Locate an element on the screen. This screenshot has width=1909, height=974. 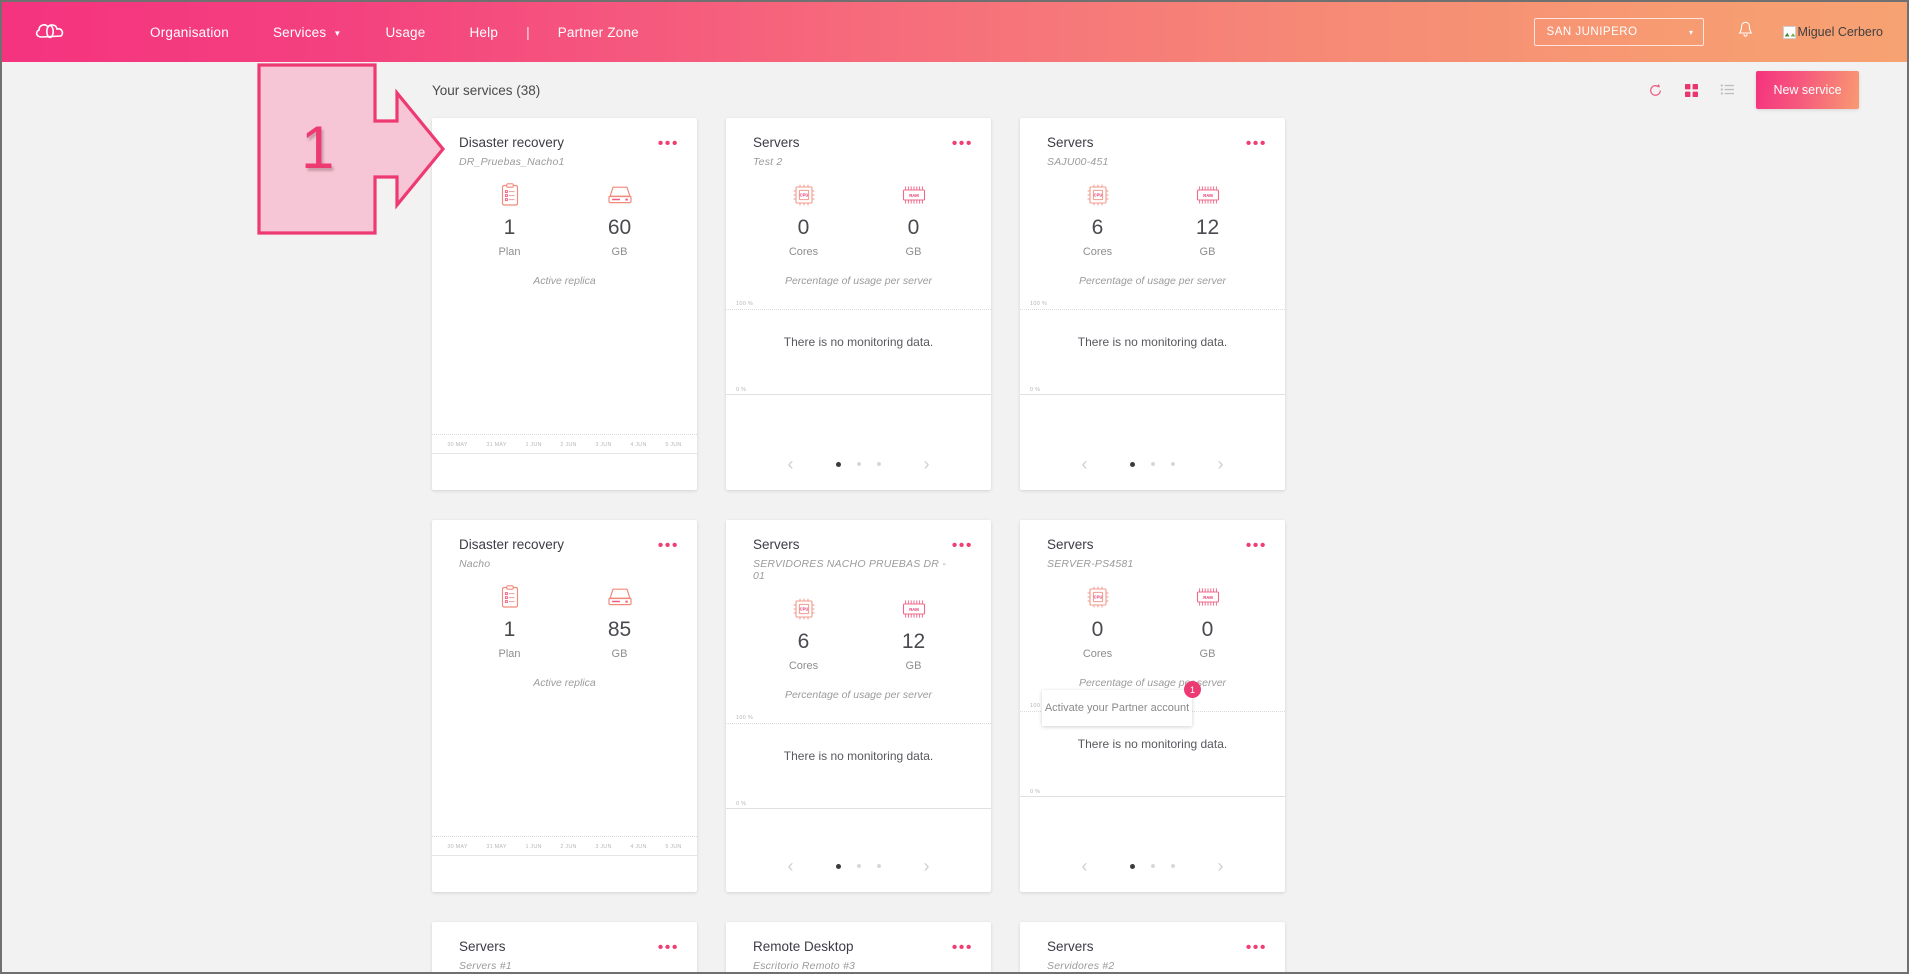
organisation-selector: SAN JUNIPERO ▾ is located at coordinates (1618, 32).